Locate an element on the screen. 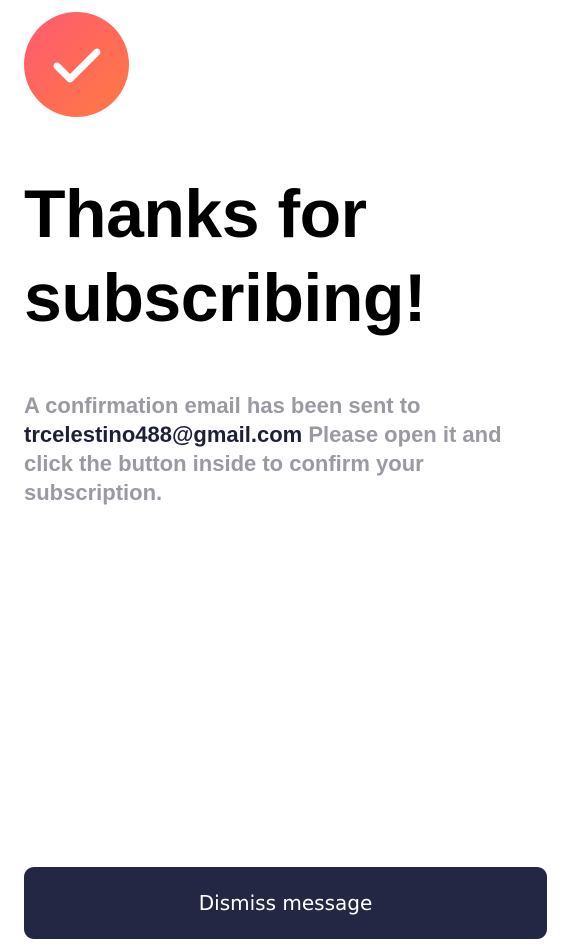  subscriber-email: trcelestino488@gmail.com is located at coordinates (163, 434).